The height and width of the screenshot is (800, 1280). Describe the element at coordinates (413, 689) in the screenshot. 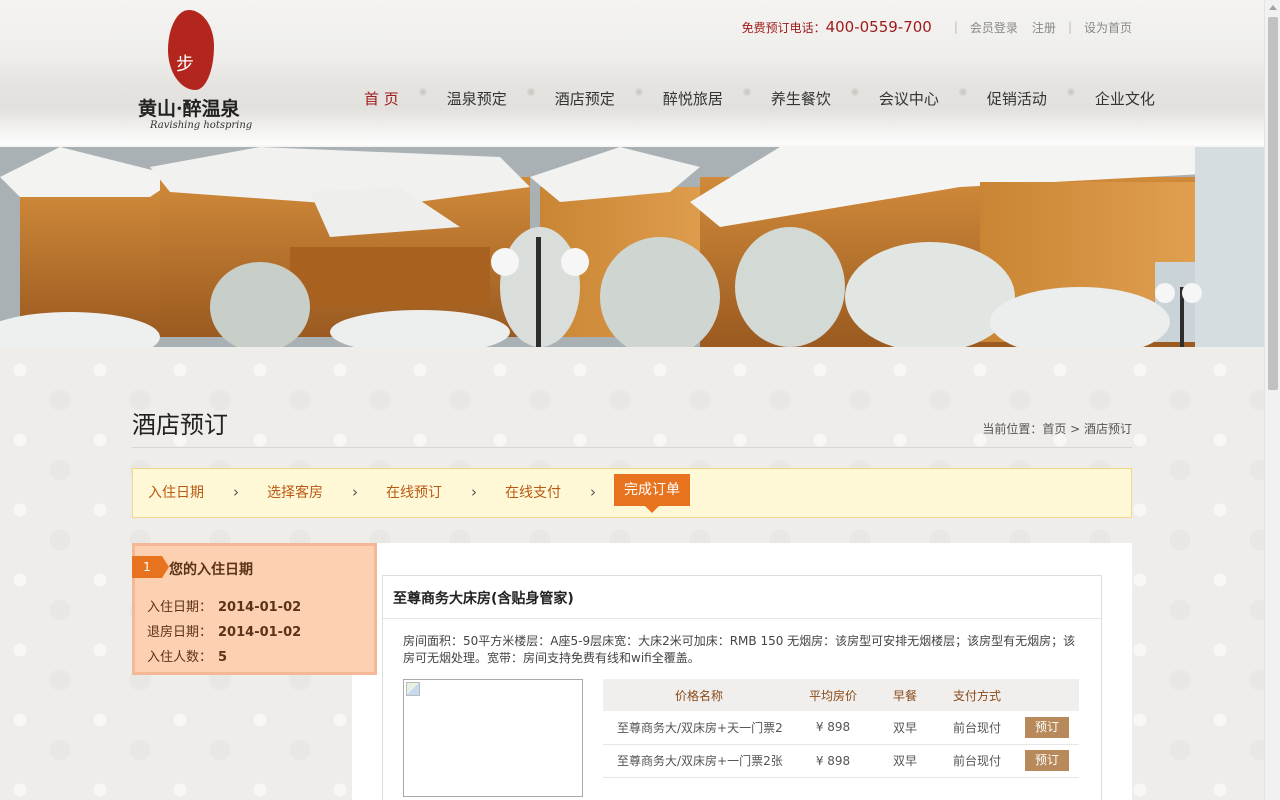

I see `broken-image-icon` at that location.